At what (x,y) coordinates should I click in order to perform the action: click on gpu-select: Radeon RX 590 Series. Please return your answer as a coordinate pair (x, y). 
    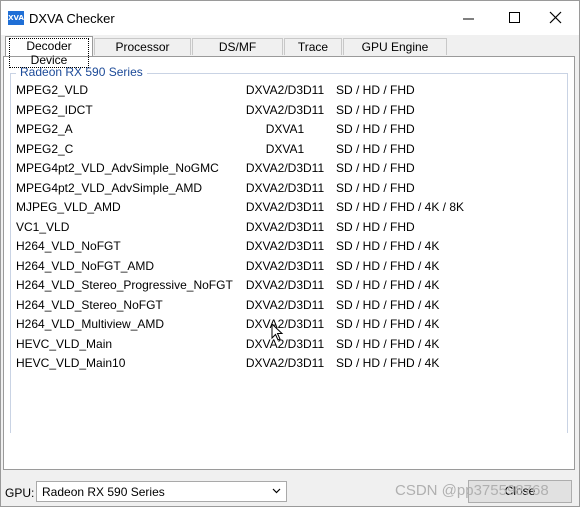
    Looking at the image, I should click on (161, 491).